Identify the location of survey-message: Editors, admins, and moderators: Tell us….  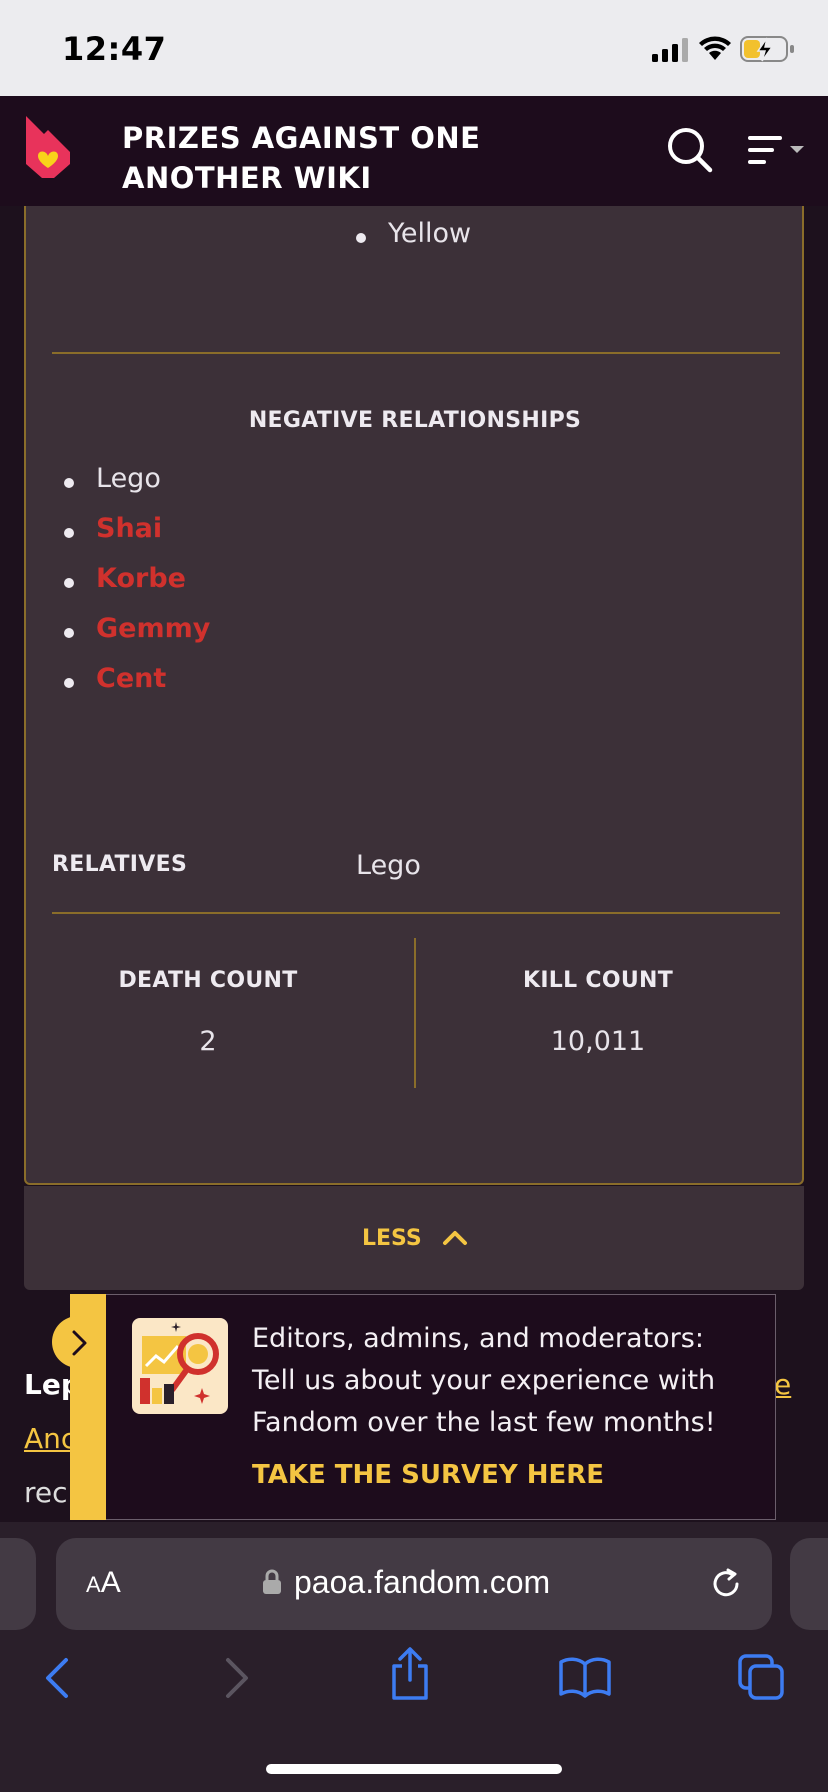
(484, 1380).